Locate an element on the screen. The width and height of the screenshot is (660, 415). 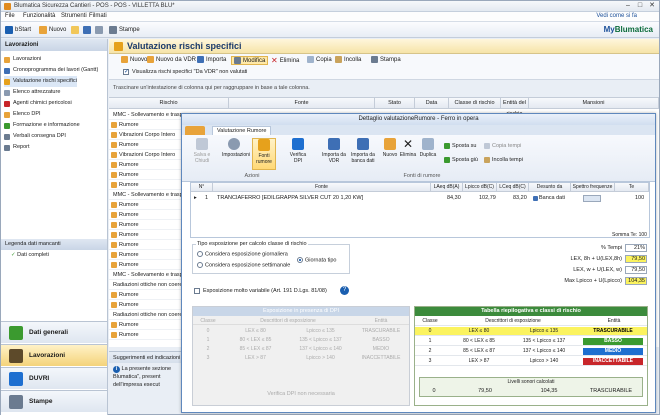
col-classe: Classe di rischio is located at coordinates (475, 103).